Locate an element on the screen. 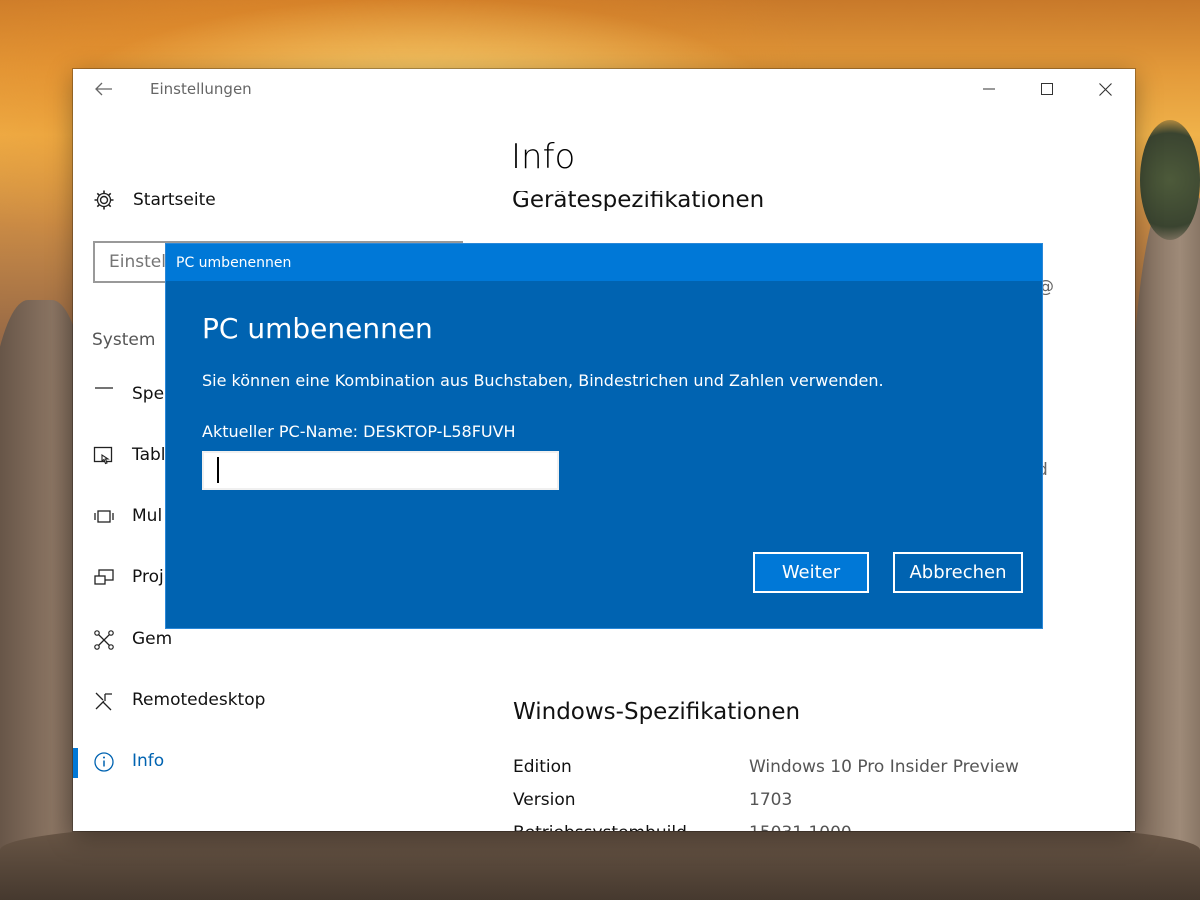 The image size is (1200, 900). home-link: Startseite is located at coordinates (154, 200).